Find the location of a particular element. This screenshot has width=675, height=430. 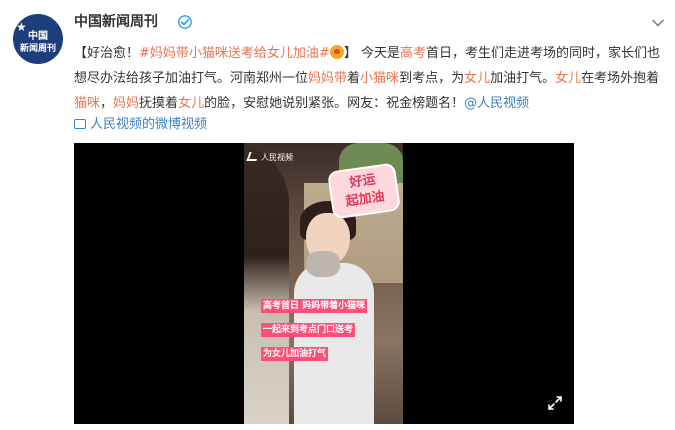

caption-line-1: 高考首日 妈妈带着小猫咪 is located at coordinates (314, 306).